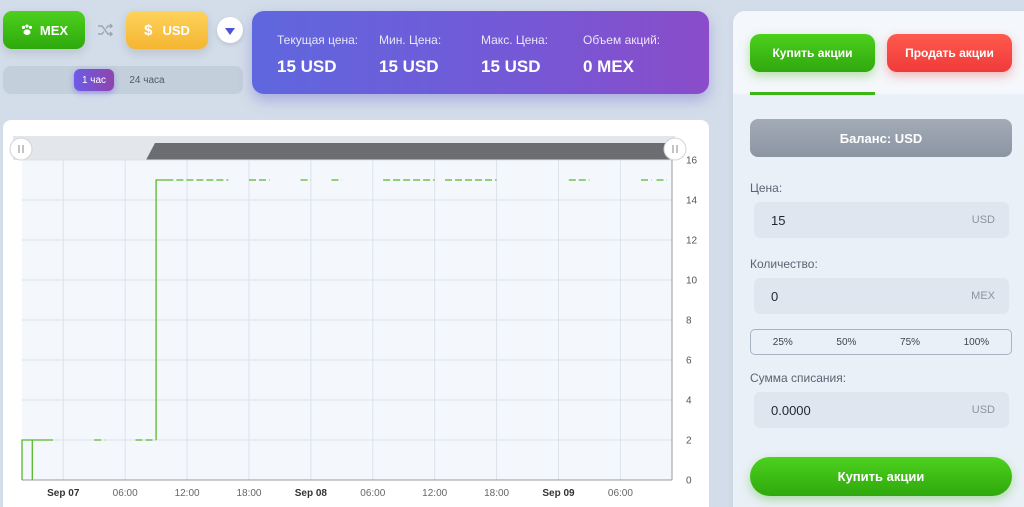 Image resolution: width=1024 pixels, height=507 pixels. Describe the element at coordinates (881, 296) in the screenshot. I see `quantity-input: 0 MEX` at that location.